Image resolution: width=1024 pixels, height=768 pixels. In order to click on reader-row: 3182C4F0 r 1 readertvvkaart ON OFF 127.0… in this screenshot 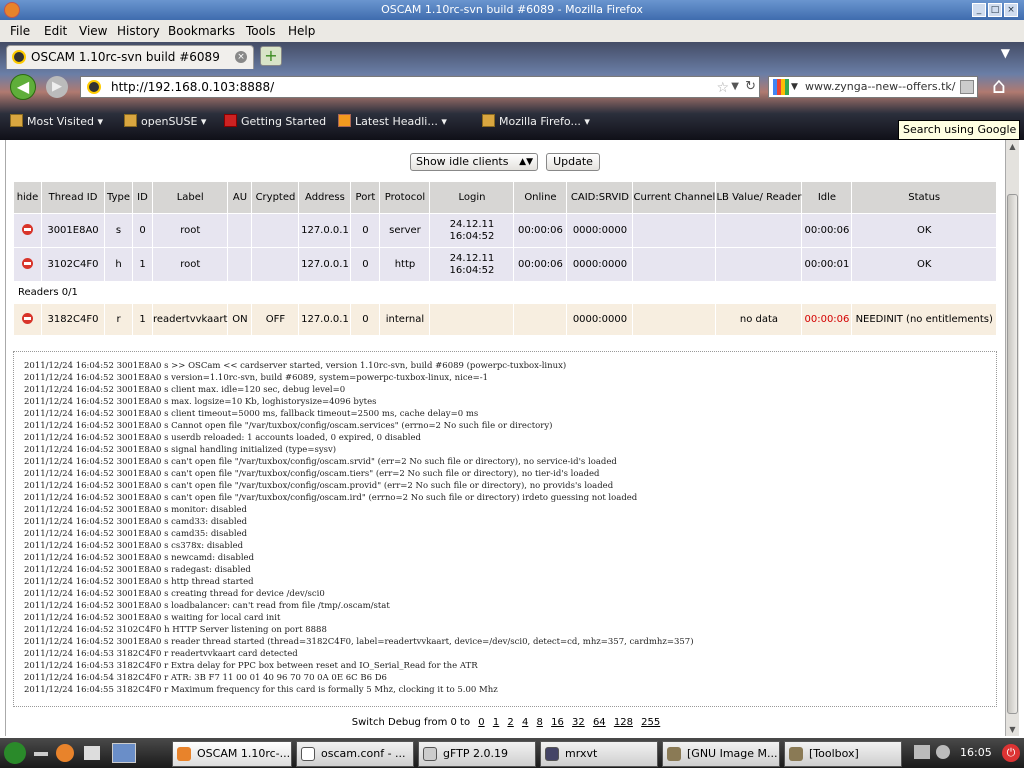, I will do `click(505, 319)`.